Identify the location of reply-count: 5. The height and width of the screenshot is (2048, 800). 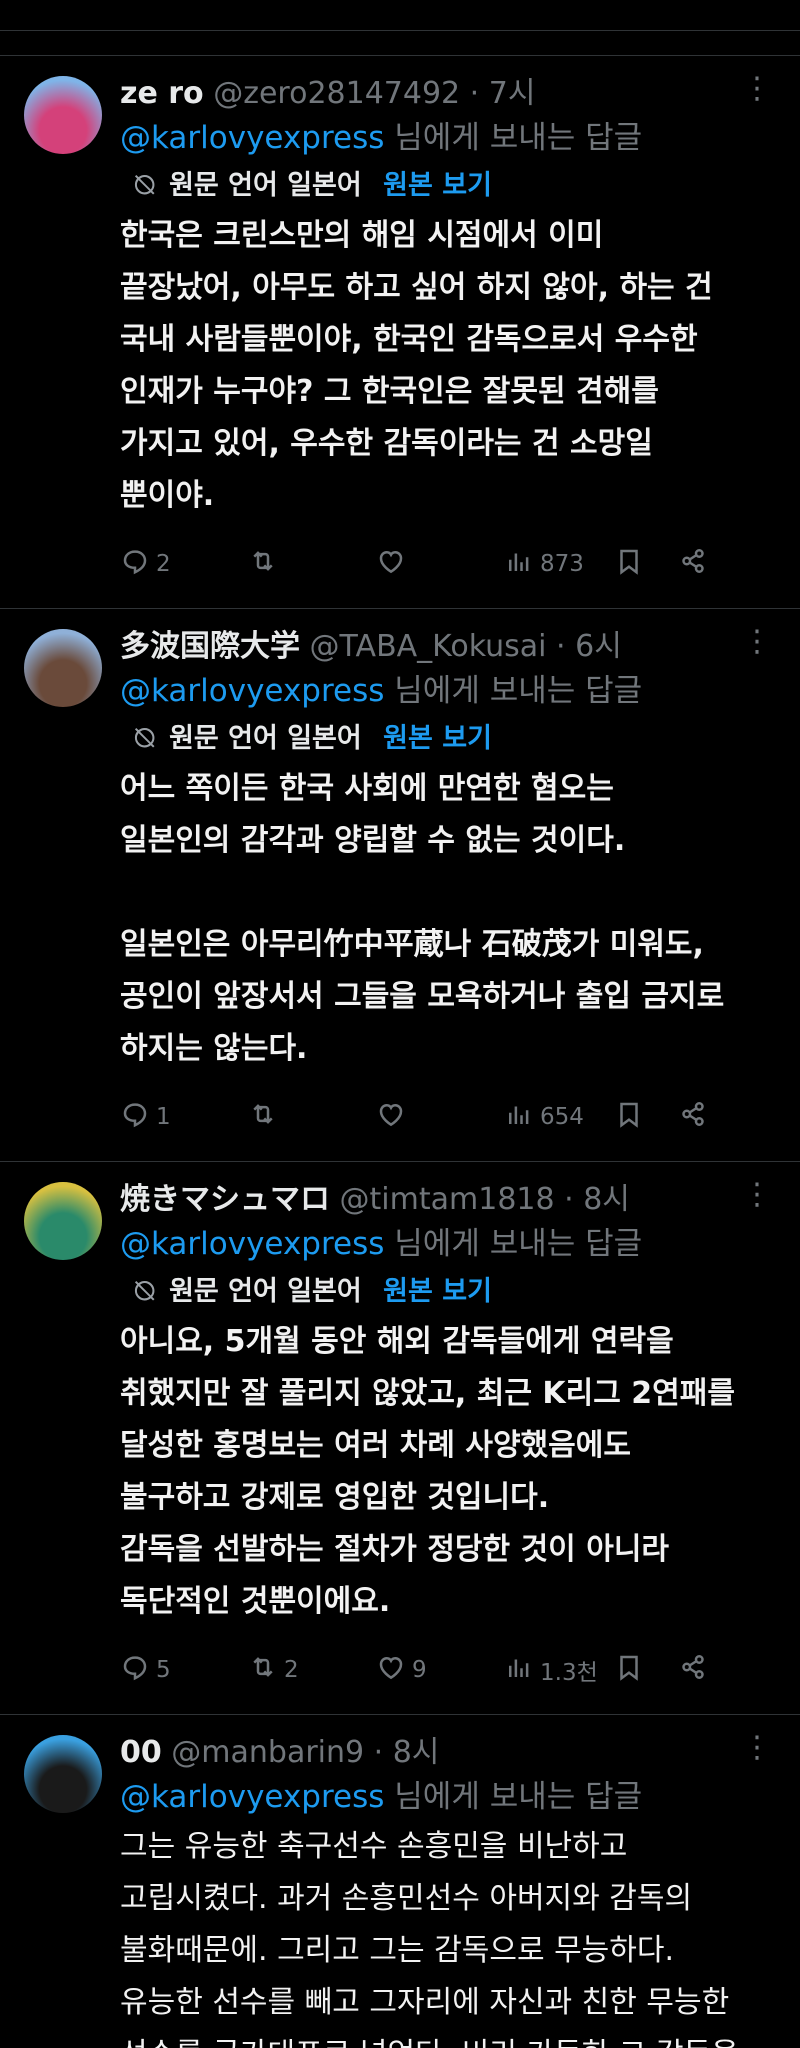
(163, 1670).